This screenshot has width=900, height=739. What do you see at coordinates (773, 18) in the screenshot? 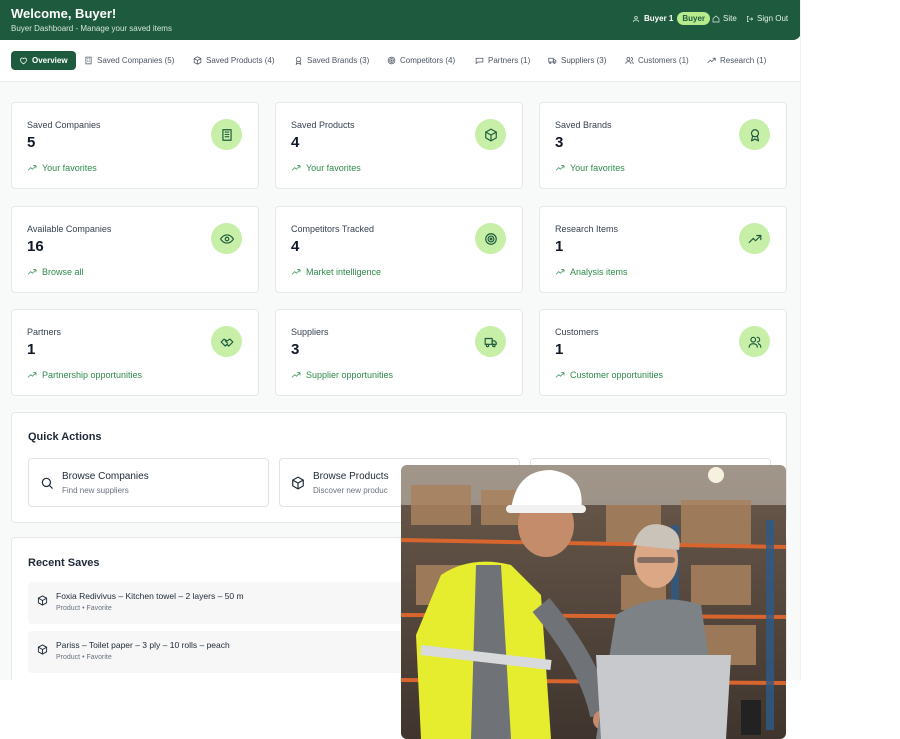
I see `sign-out-label: Sign Out` at bounding box center [773, 18].